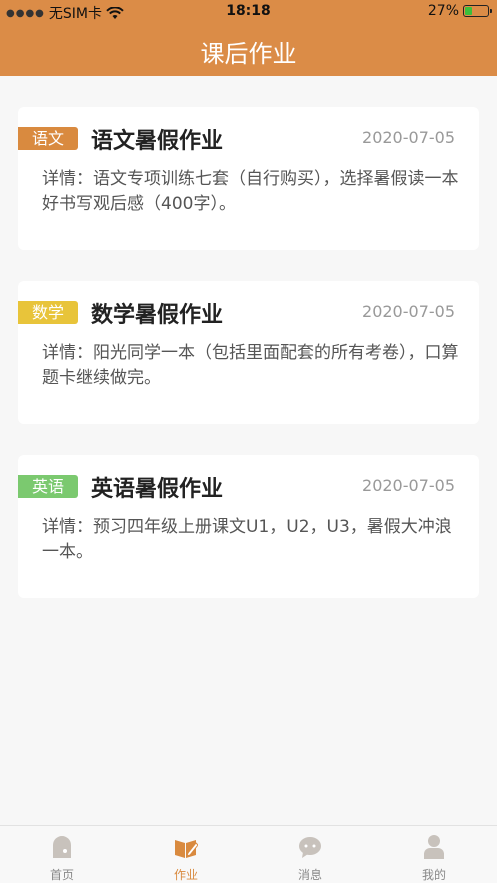  I want to click on tab-homework: 作业, so click(186, 854).